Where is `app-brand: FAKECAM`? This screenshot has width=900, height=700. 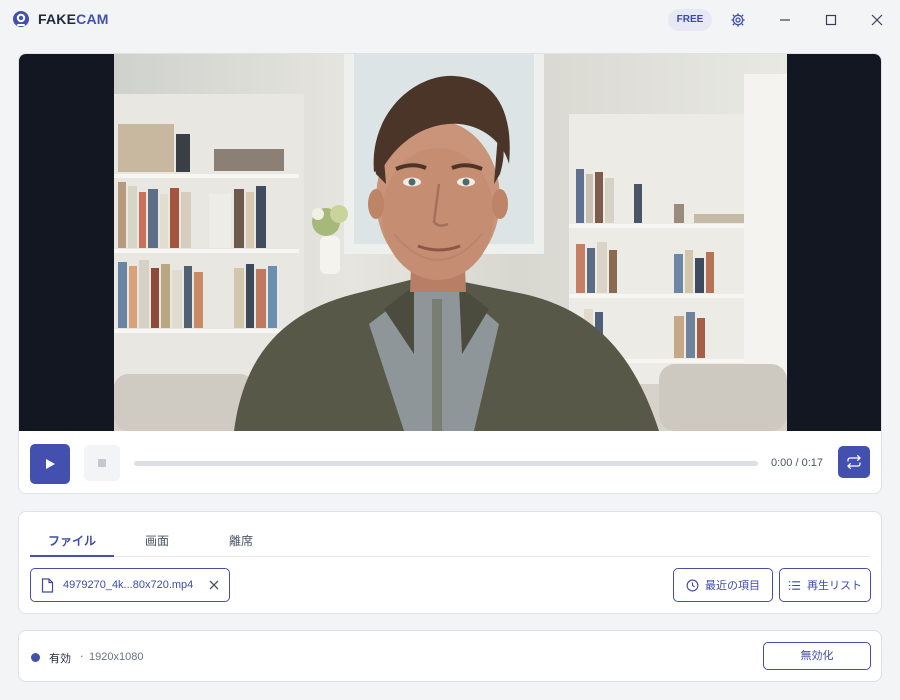 app-brand: FAKECAM is located at coordinates (73, 19).